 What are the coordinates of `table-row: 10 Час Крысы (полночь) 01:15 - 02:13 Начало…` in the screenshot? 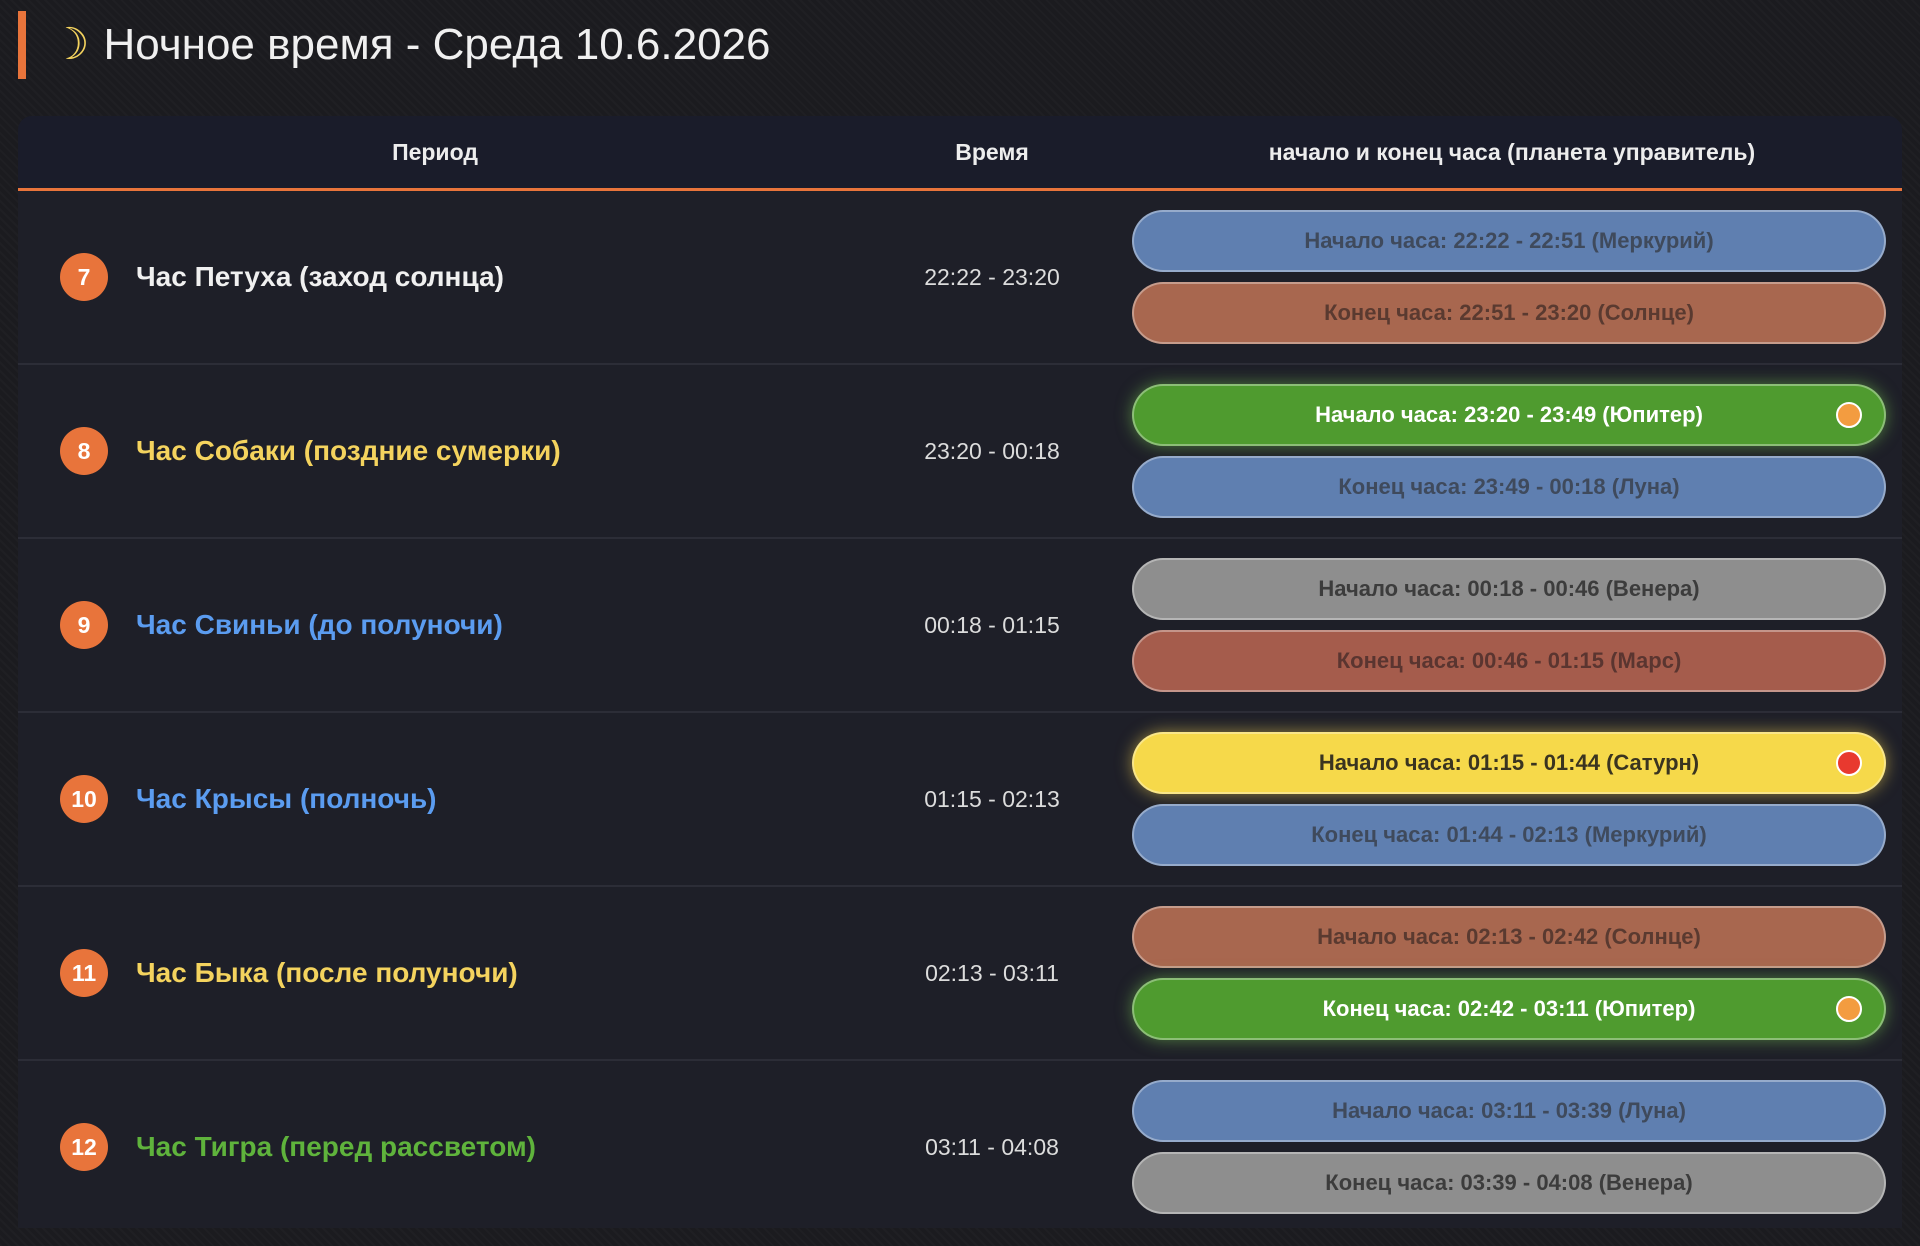 It's located at (960, 800).